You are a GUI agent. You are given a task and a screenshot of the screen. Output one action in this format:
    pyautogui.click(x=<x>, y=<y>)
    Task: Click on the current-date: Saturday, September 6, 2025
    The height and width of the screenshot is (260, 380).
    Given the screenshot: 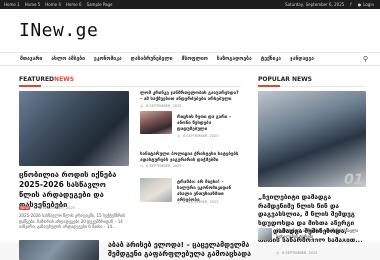 What is the action you would take?
    pyautogui.click(x=315, y=4)
    